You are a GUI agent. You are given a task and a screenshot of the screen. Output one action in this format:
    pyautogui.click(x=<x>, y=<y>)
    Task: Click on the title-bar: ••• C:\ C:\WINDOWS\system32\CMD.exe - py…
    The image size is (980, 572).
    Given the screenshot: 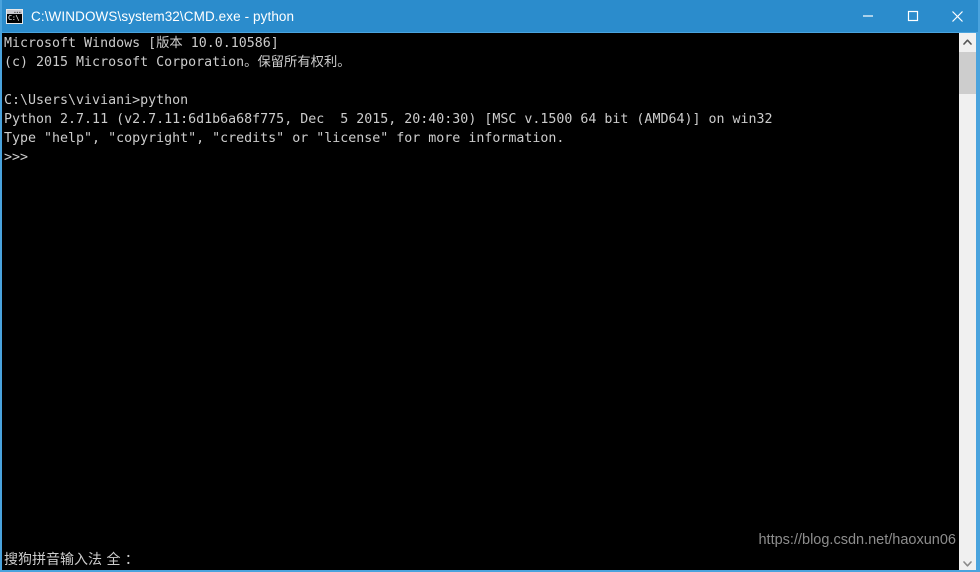 What is the action you would take?
    pyautogui.click(x=490, y=16)
    